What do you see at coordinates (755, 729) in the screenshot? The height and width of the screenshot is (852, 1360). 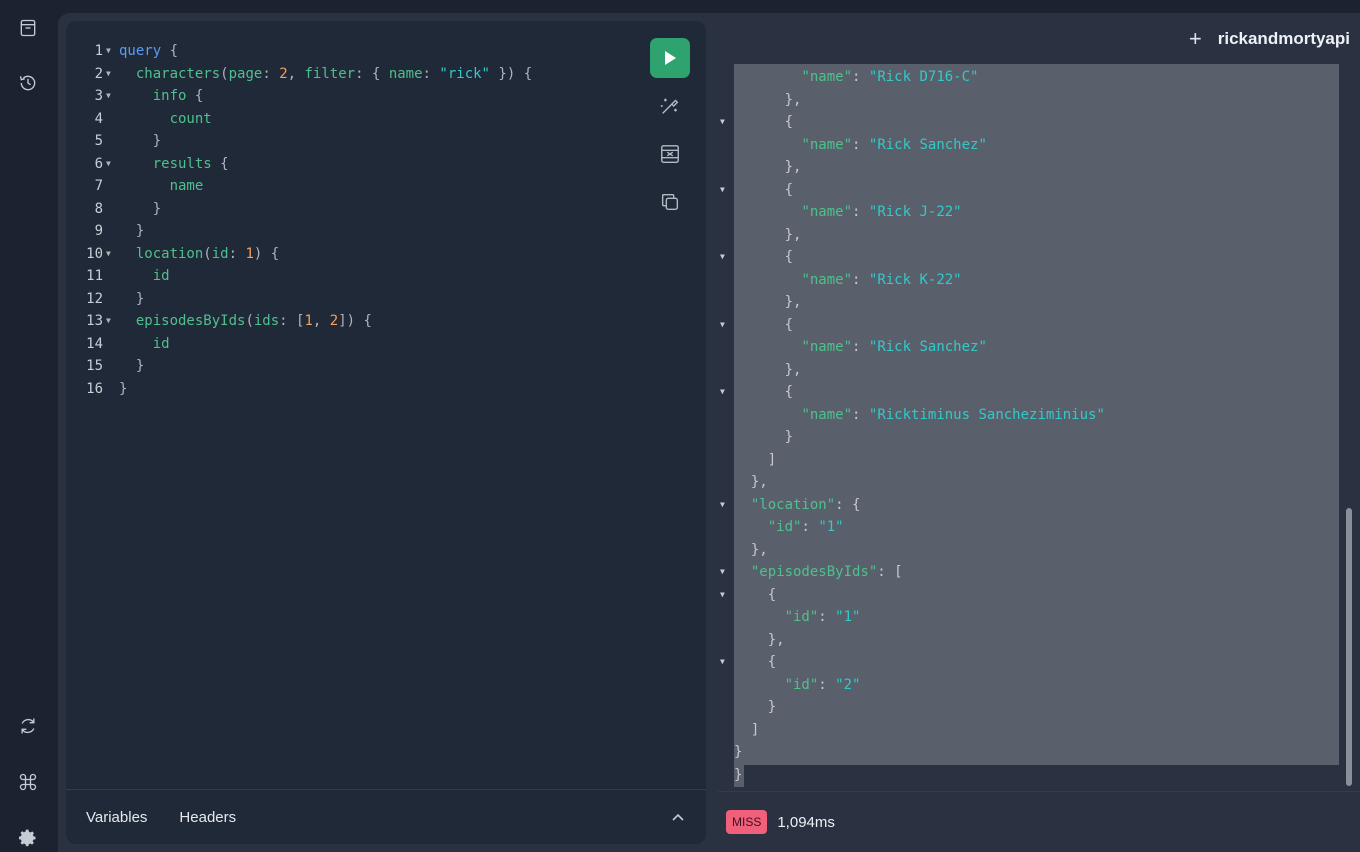 I see `result-text: ]` at bounding box center [755, 729].